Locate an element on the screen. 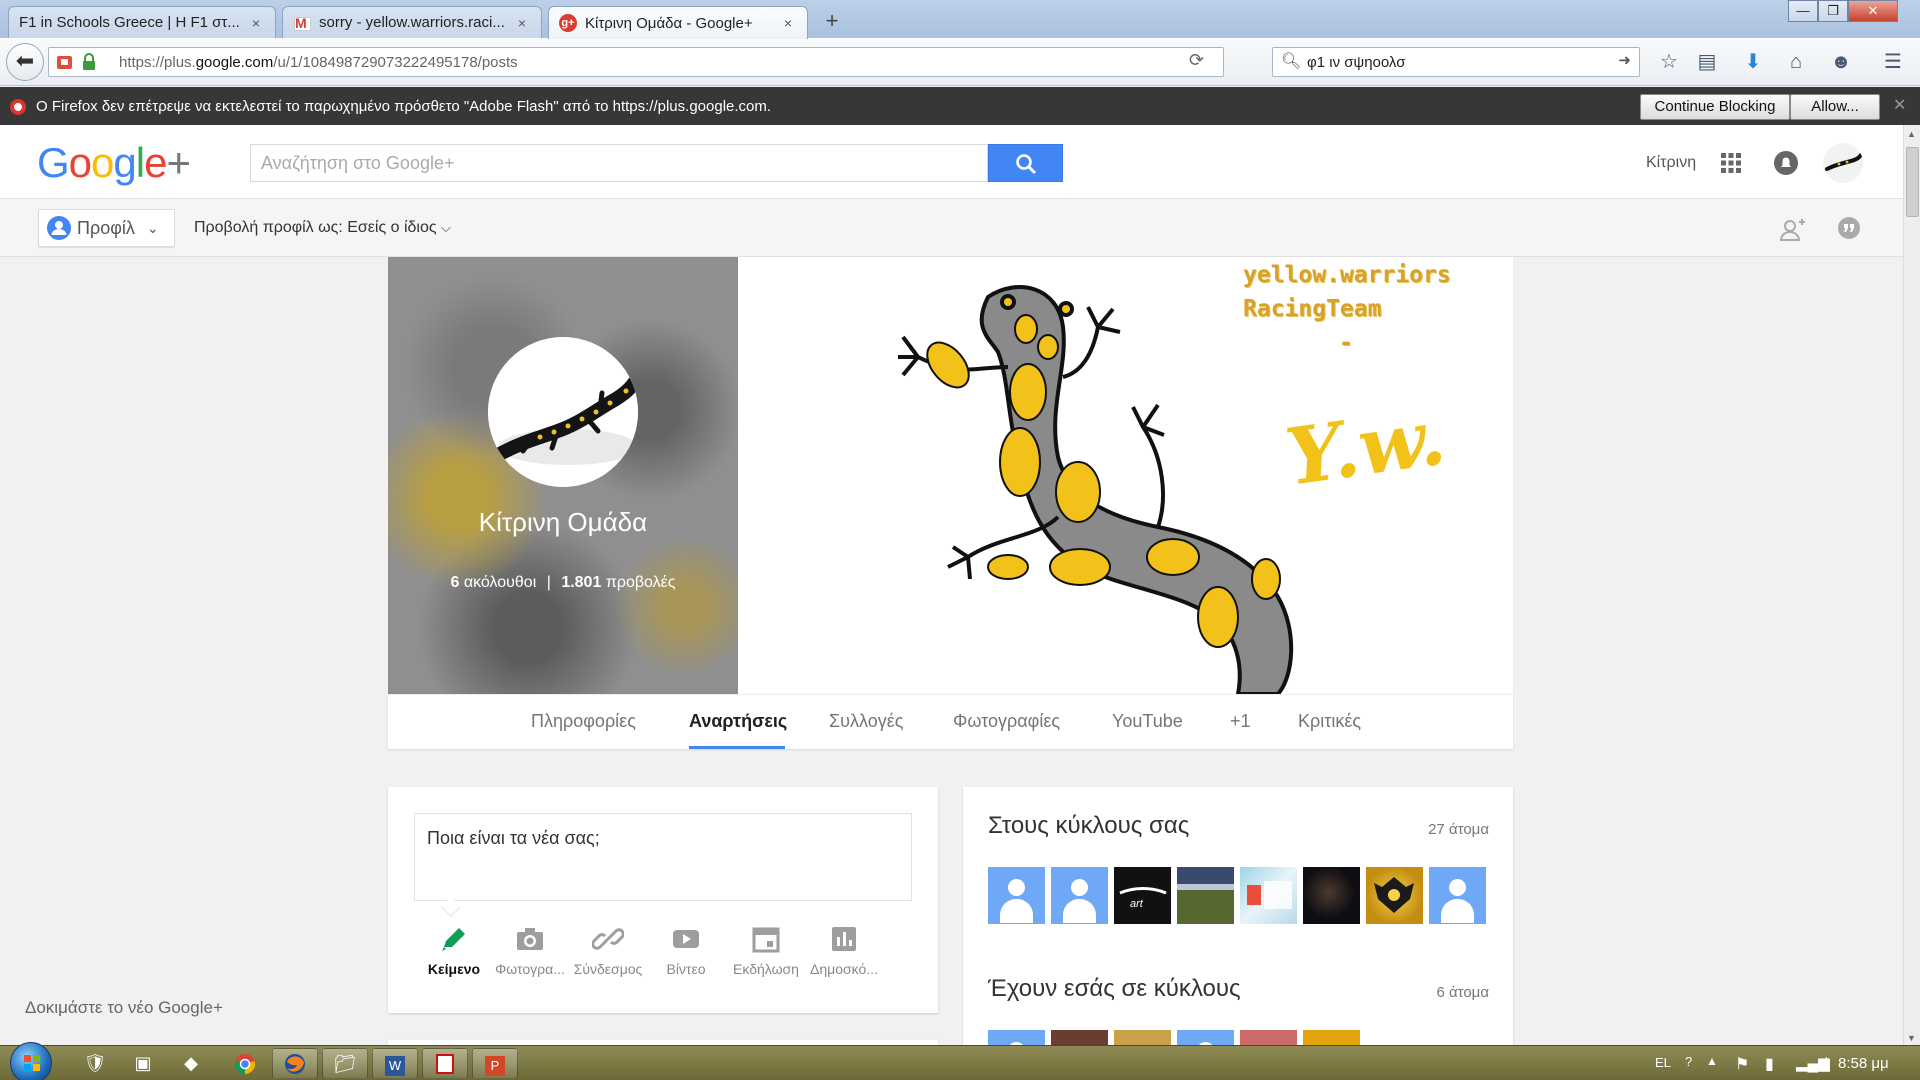 Image resolution: width=1920 pixels, height=1080 pixels. notifications-bell-icon is located at coordinates (1786, 163).